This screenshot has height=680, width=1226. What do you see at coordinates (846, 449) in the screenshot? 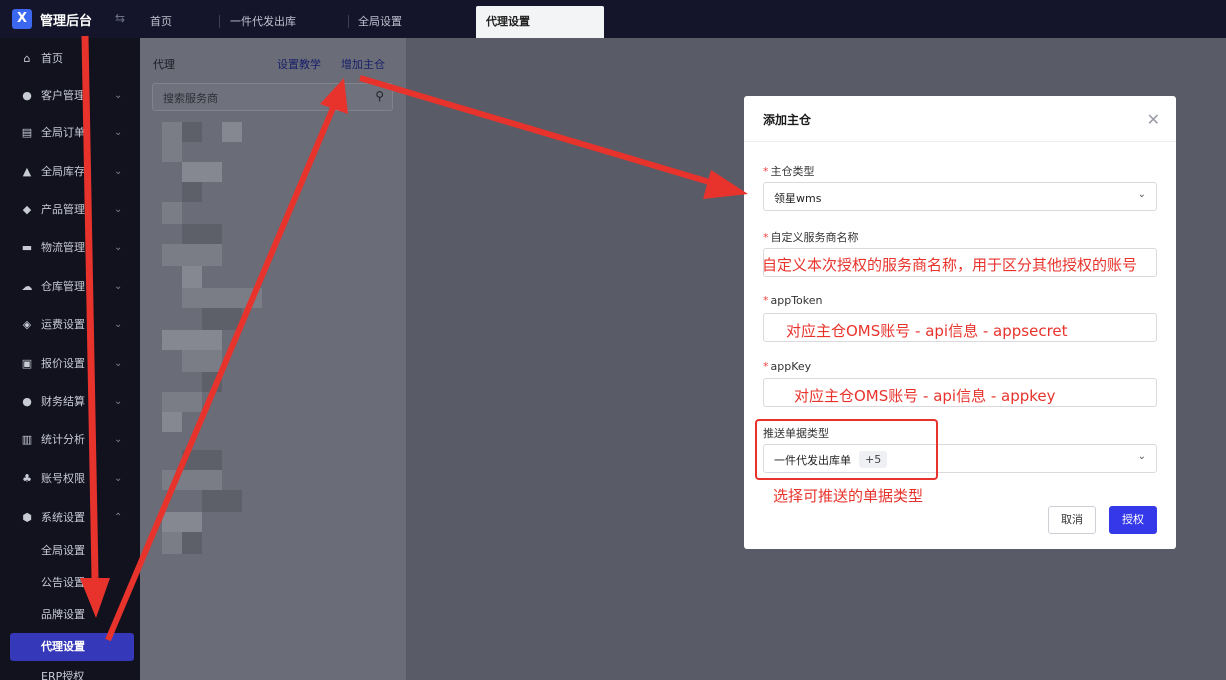
I see `highlight-box` at bounding box center [846, 449].